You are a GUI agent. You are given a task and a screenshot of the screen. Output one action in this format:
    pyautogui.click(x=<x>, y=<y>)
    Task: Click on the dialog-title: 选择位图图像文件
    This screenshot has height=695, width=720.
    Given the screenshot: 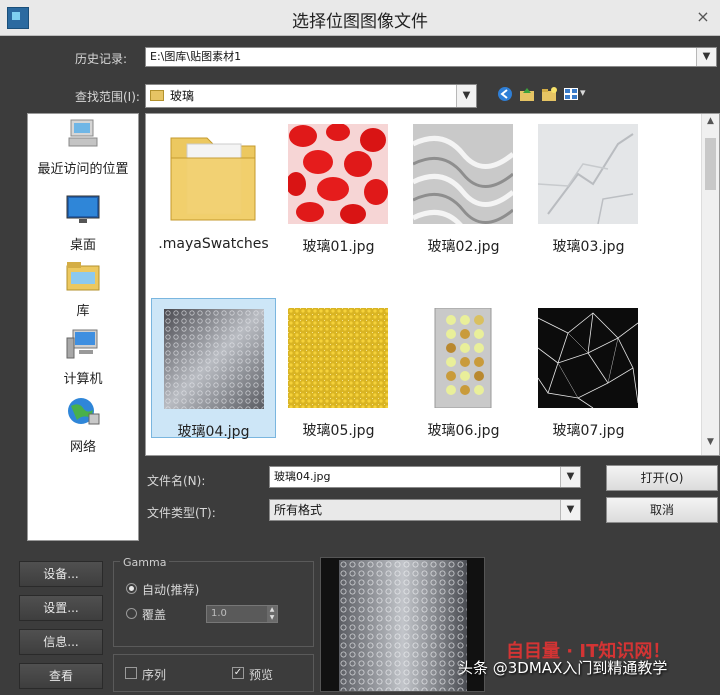 What is the action you would take?
    pyautogui.click(x=360, y=22)
    